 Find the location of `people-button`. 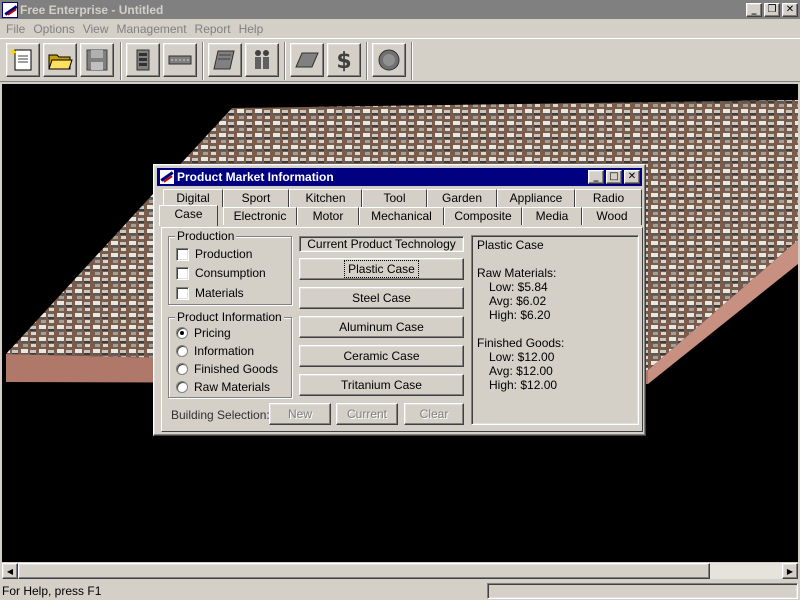

people-button is located at coordinates (262, 60).